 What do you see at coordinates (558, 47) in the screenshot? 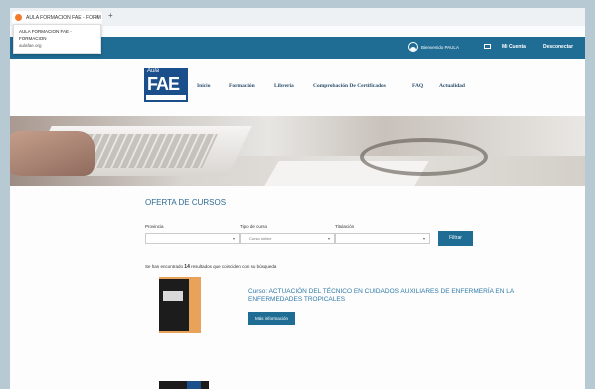
I see `logout-link: Desconectar` at bounding box center [558, 47].